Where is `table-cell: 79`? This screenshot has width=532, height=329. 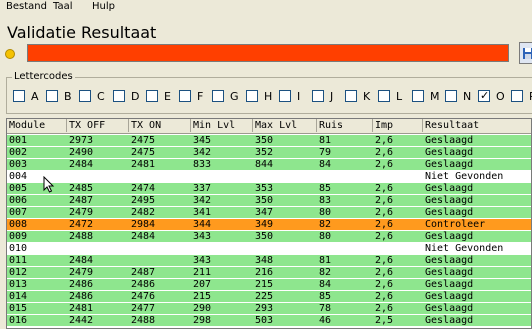
table-cell: 79 is located at coordinates (325, 152).